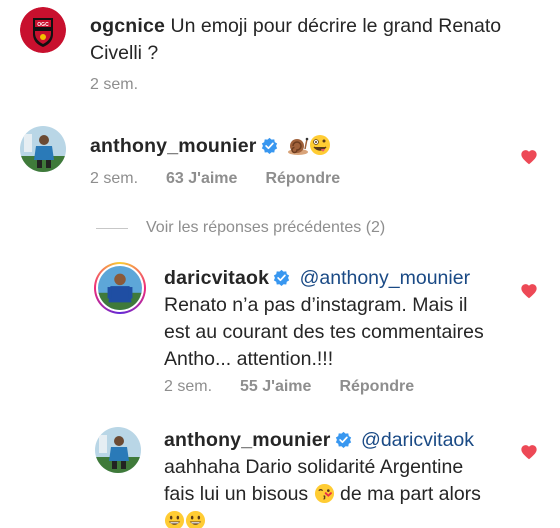  What do you see at coordinates (265, 228) in the screenshot?
I see `view-previous-replies-label: Voir les réponses précédentes (2)` at bounding box center [265, 228].